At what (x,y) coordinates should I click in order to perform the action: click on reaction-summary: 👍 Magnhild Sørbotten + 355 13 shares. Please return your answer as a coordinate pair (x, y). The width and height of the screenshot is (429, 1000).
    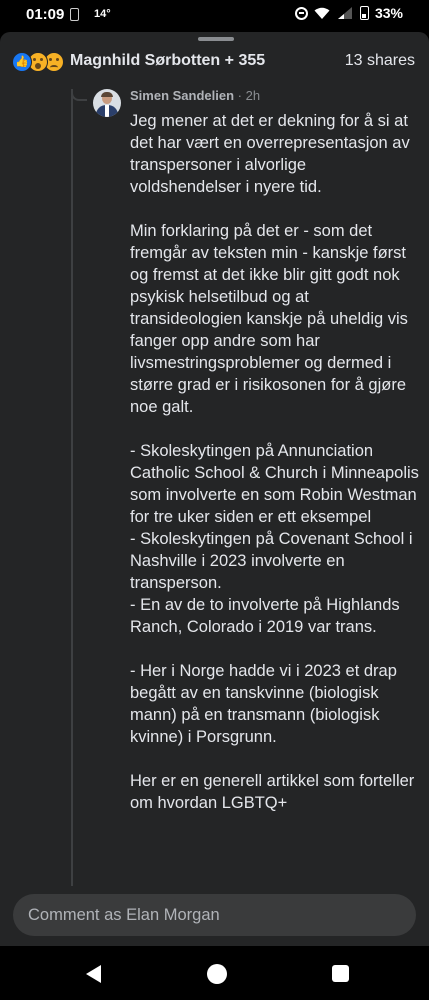
    Looking at the image, I should click on (213, 61).